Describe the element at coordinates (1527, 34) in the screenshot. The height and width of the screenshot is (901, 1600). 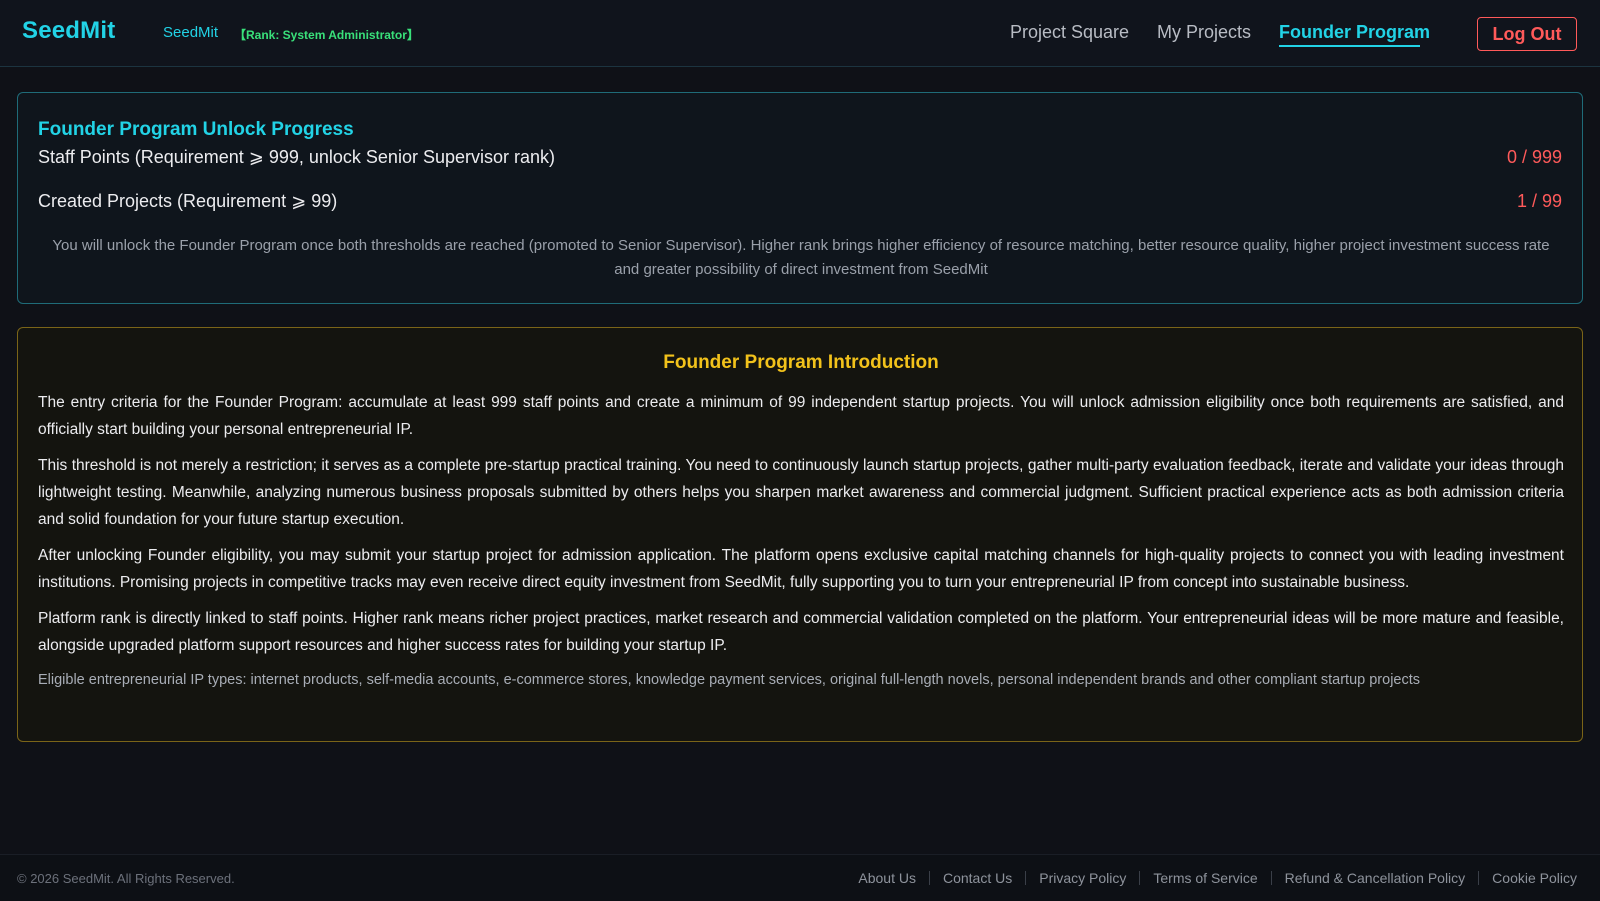
I see `logout-button: Log Out` at that location.